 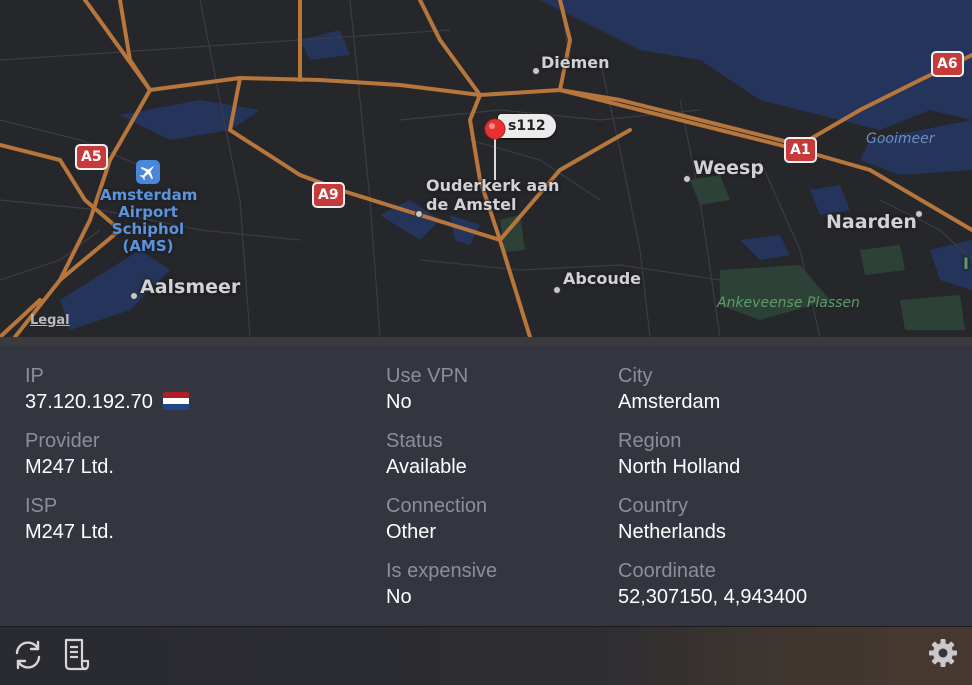 I want to click on legal-link: Legal, so click(x=50, y=320).